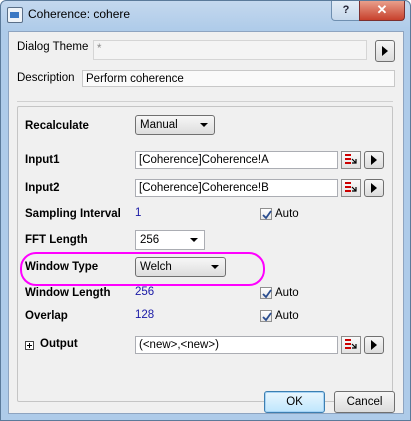  What do you see at coordinates (56, 240) in the screenshot?
I see `fft-length-label: FFT Length` at bounding box center [56, 240].